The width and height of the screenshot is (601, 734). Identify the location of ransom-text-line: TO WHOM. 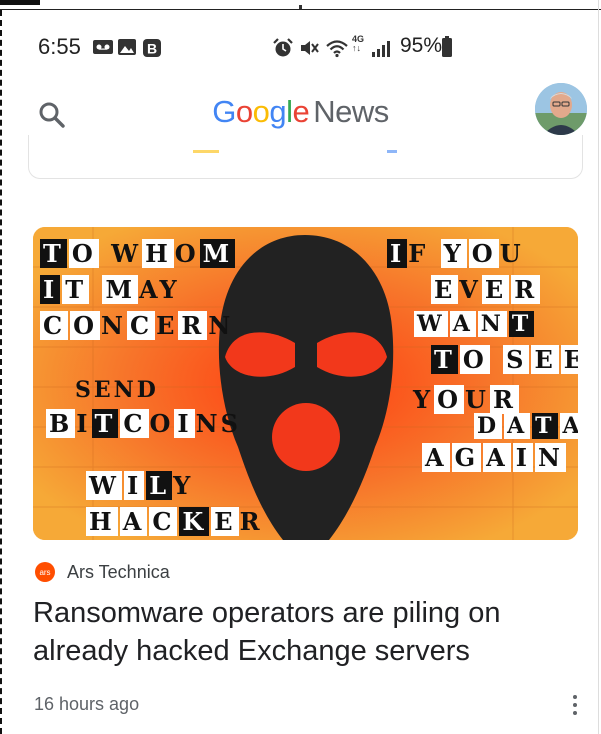
(137, 253).